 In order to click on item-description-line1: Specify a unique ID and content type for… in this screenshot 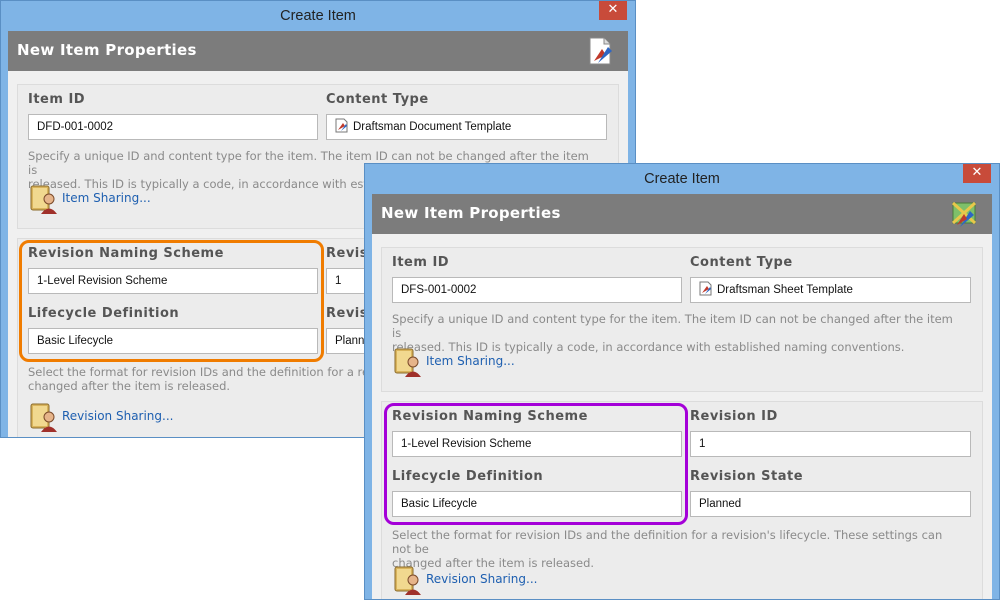, I will do `click(672, 326)`.